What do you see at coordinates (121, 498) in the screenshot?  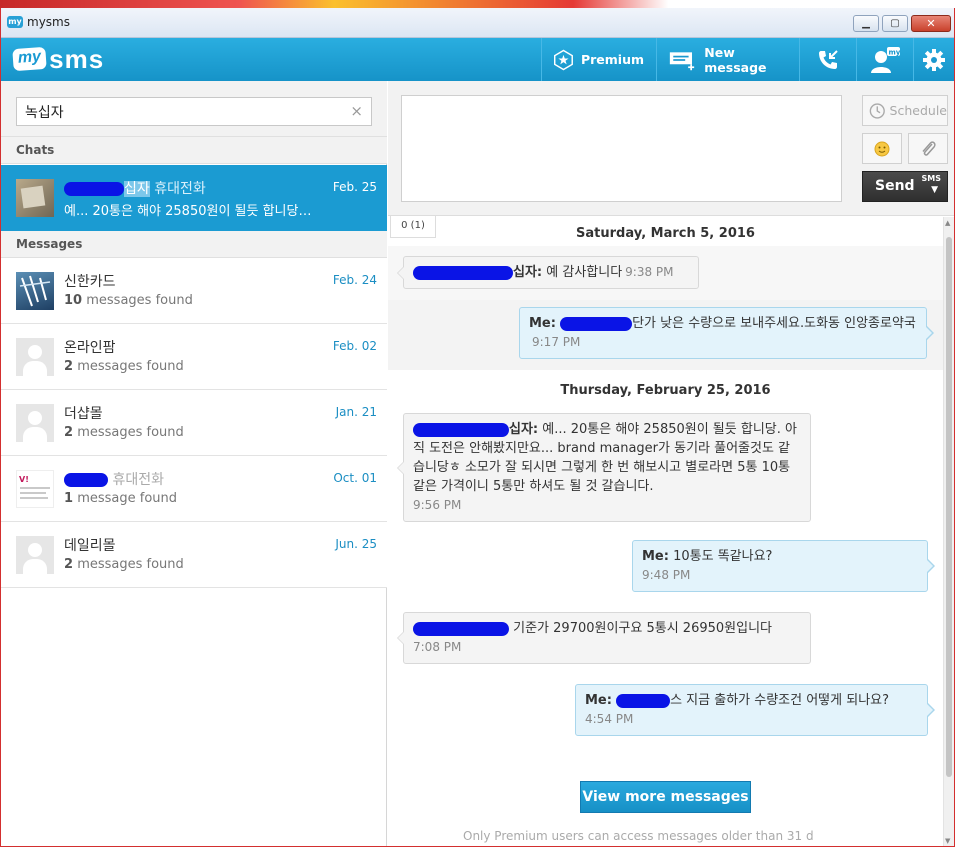 I see `message-count: 1 message found` at bounding box center [121, 498].